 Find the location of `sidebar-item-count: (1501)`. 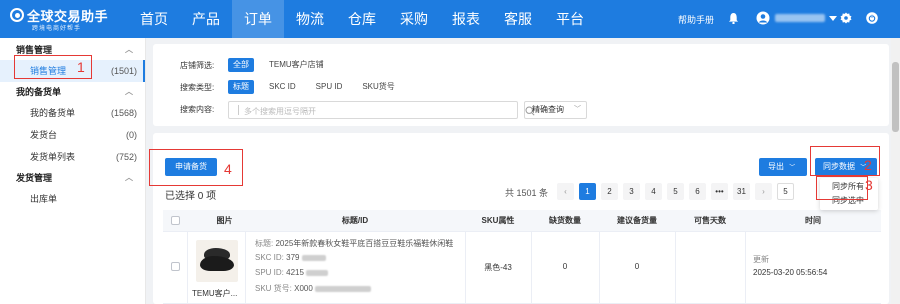

sidebar-item-count: (1501) is located at coordinates (123, 71).